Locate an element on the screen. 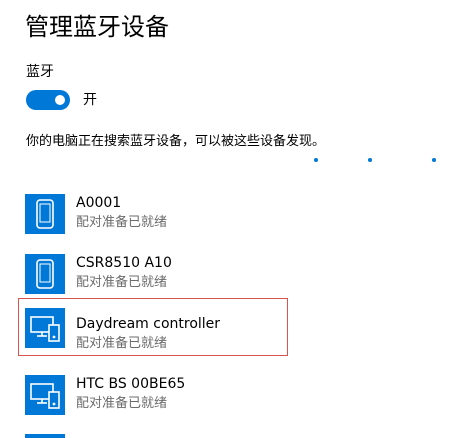 The width and height of the screenshot is (469, 438). device-name: HTC BS 00BE65 is located at coordinates (131, 384).